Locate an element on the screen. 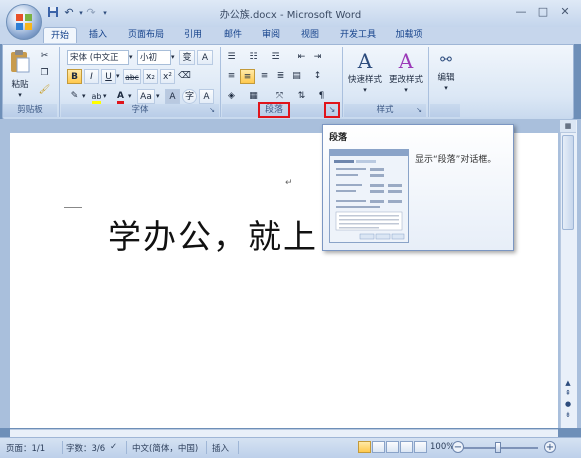 The width and height of the screenshot is (581, 458). font-group-label: 字体 is located at coordinates (140, 110).